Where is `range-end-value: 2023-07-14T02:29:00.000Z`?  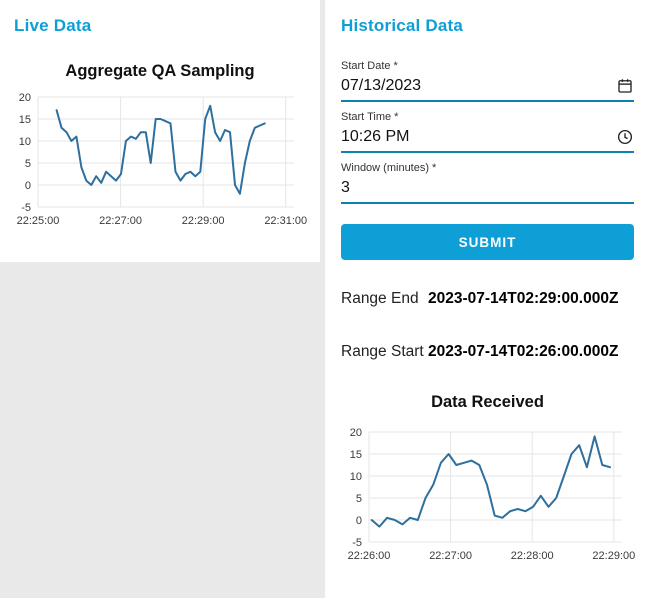
range-end-value: 2023-07-14T02:29:00.000Z is located at coordinates (523, 298).